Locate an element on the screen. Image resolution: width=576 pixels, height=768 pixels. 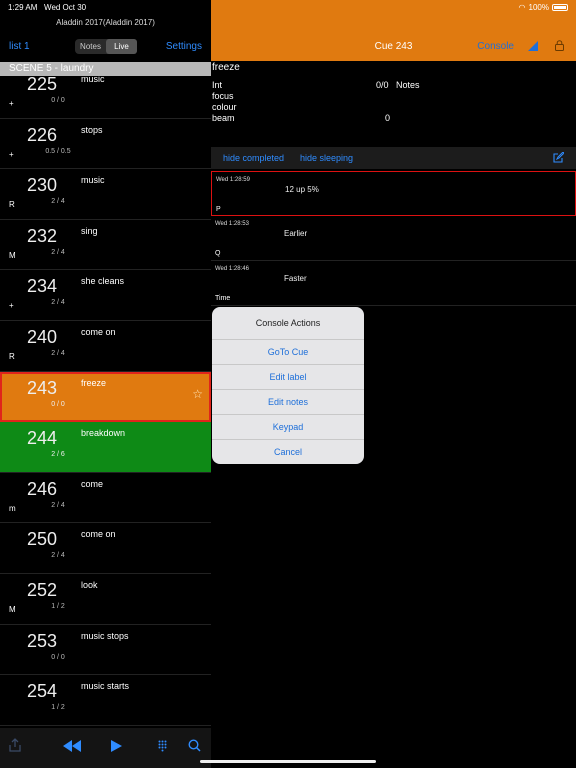
cue-label: breakdown is located at coordinates (103, 433).